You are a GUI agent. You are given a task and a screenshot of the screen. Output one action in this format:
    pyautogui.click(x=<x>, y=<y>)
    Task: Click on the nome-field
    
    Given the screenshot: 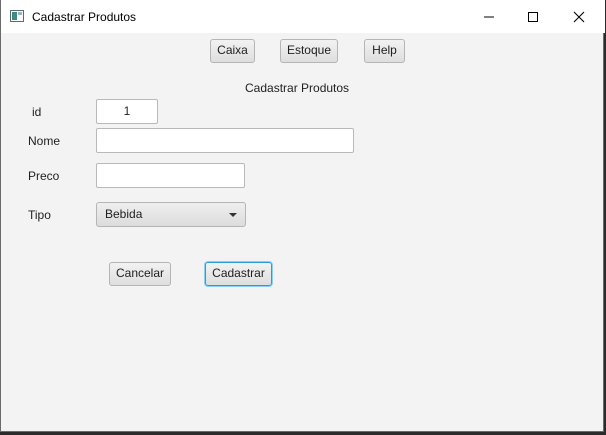 What is the action you would take?
    pyautogui.click(x=225, y=140)
    